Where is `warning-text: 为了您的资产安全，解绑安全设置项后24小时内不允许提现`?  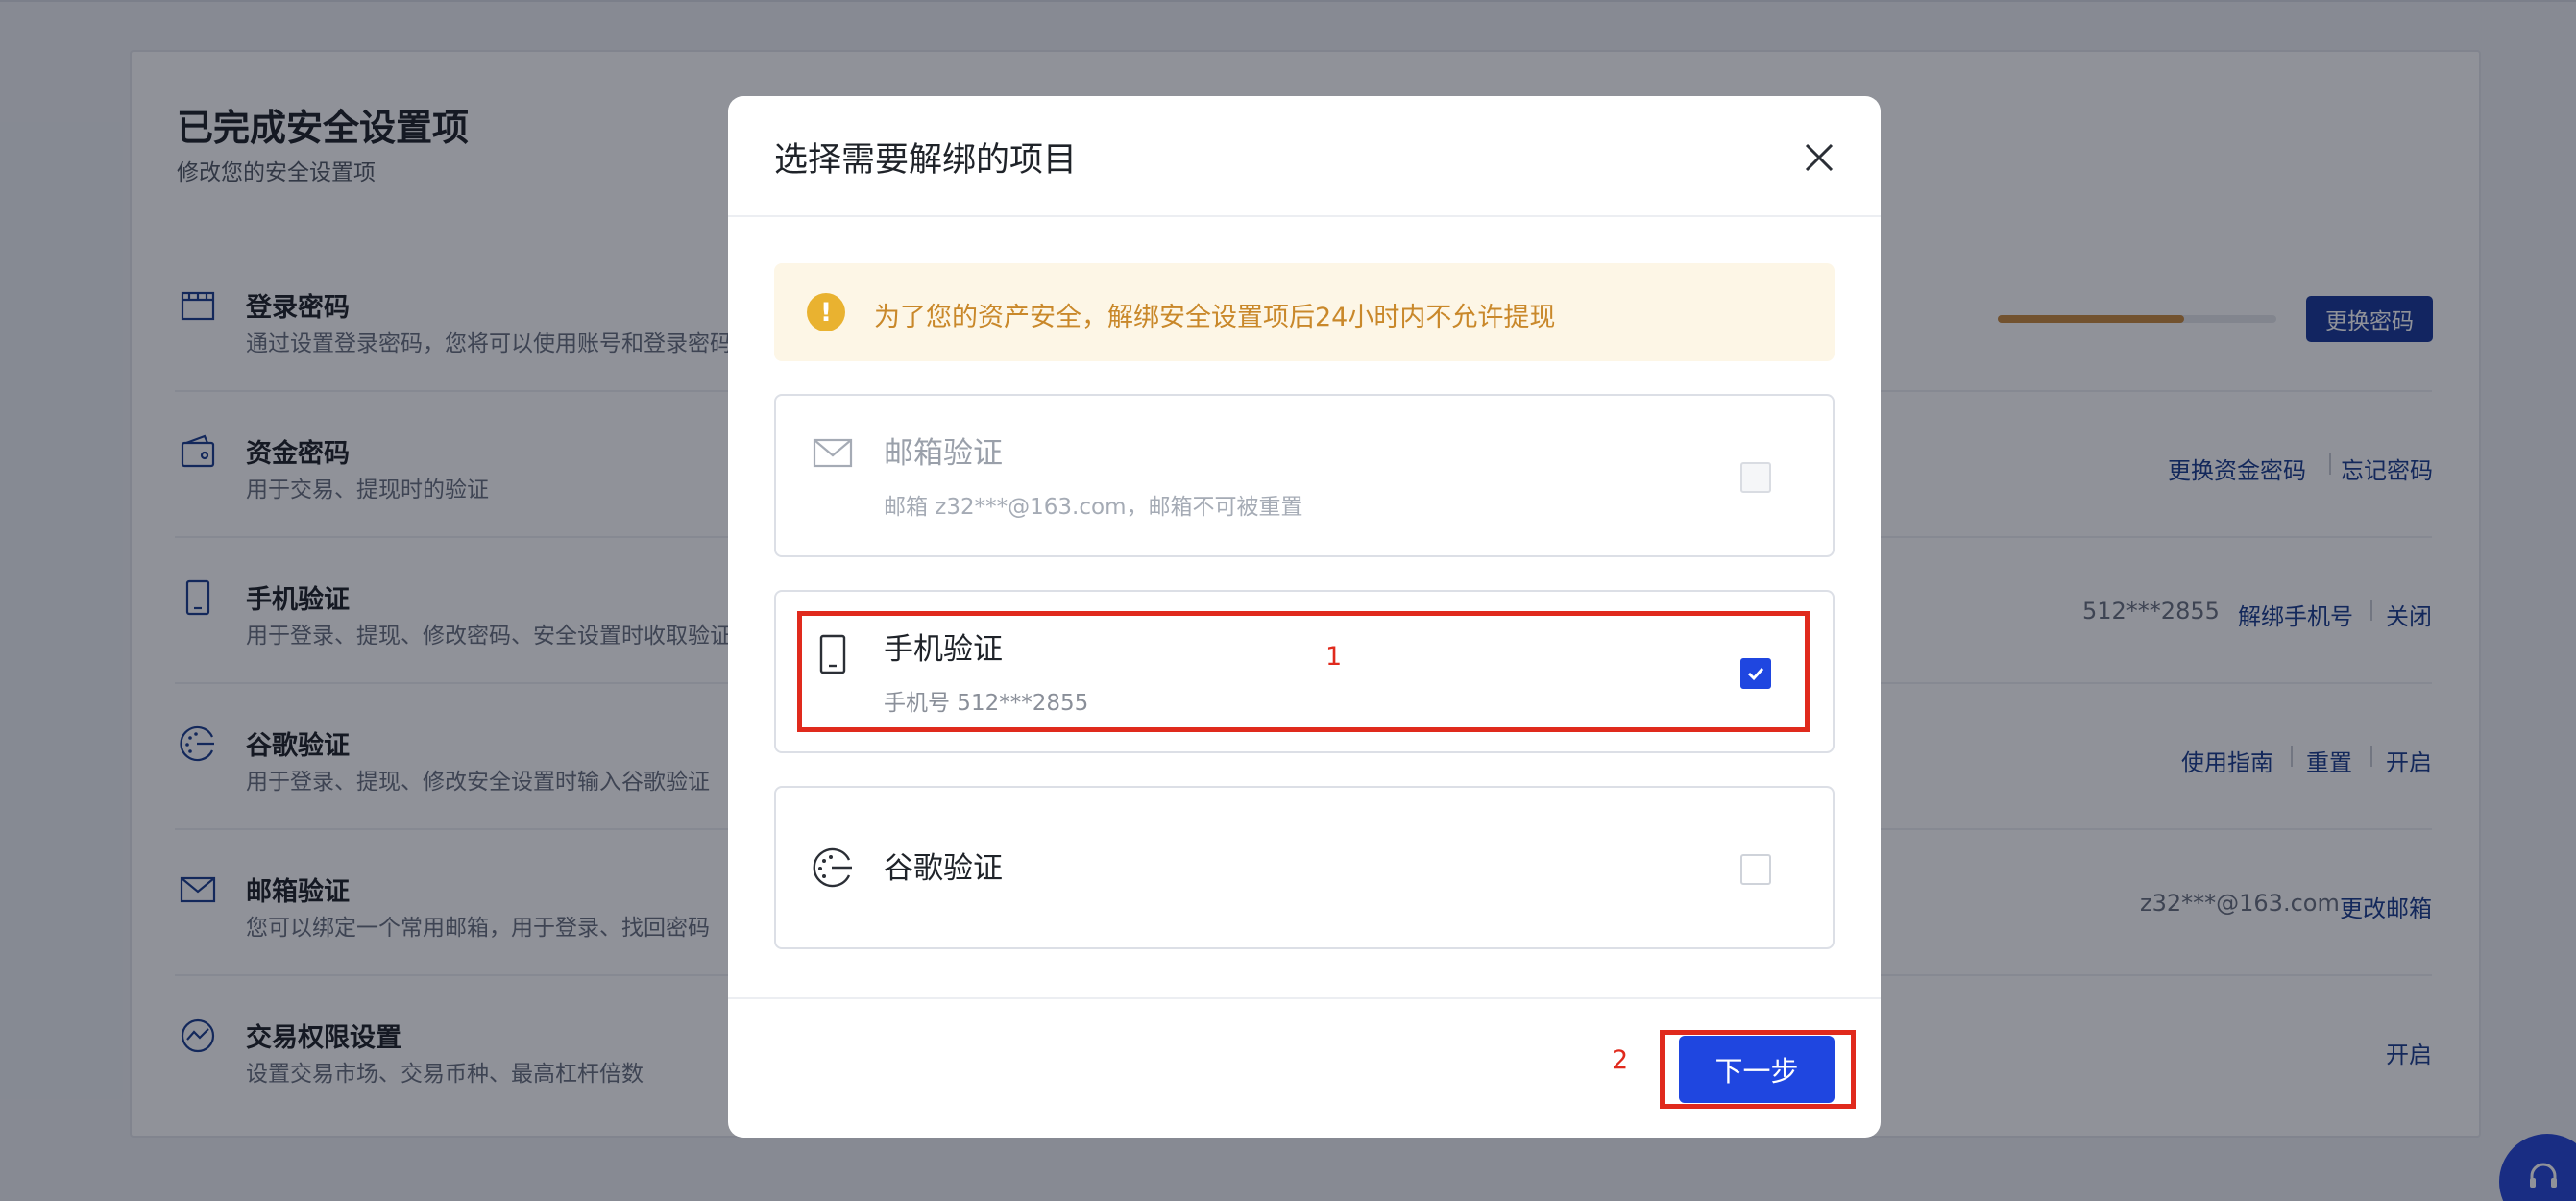 warning-text: 为了您的资产安全，解绑安全设置项后24小时内不允许提现 is located at coordinates (1215, 317).